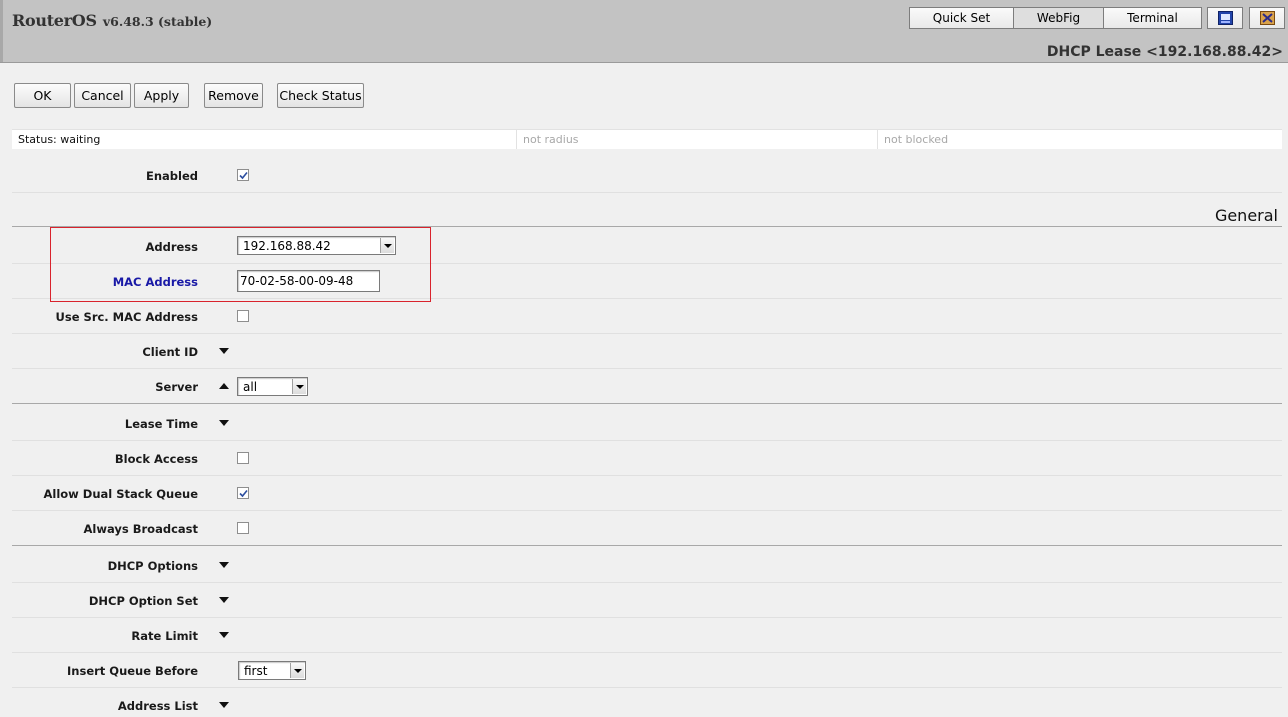 This screenshot has width=1288, height=717. Describe the element at coordinates (243, 458) in the screenshot. I see `block-access-checkbox` at that location.